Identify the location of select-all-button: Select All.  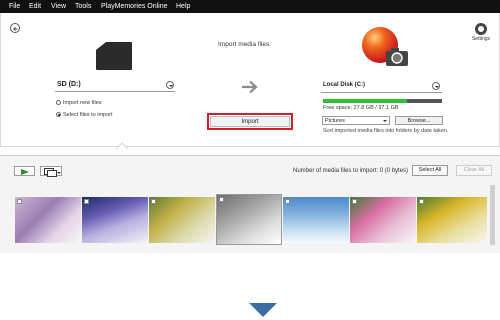
(430, 170).